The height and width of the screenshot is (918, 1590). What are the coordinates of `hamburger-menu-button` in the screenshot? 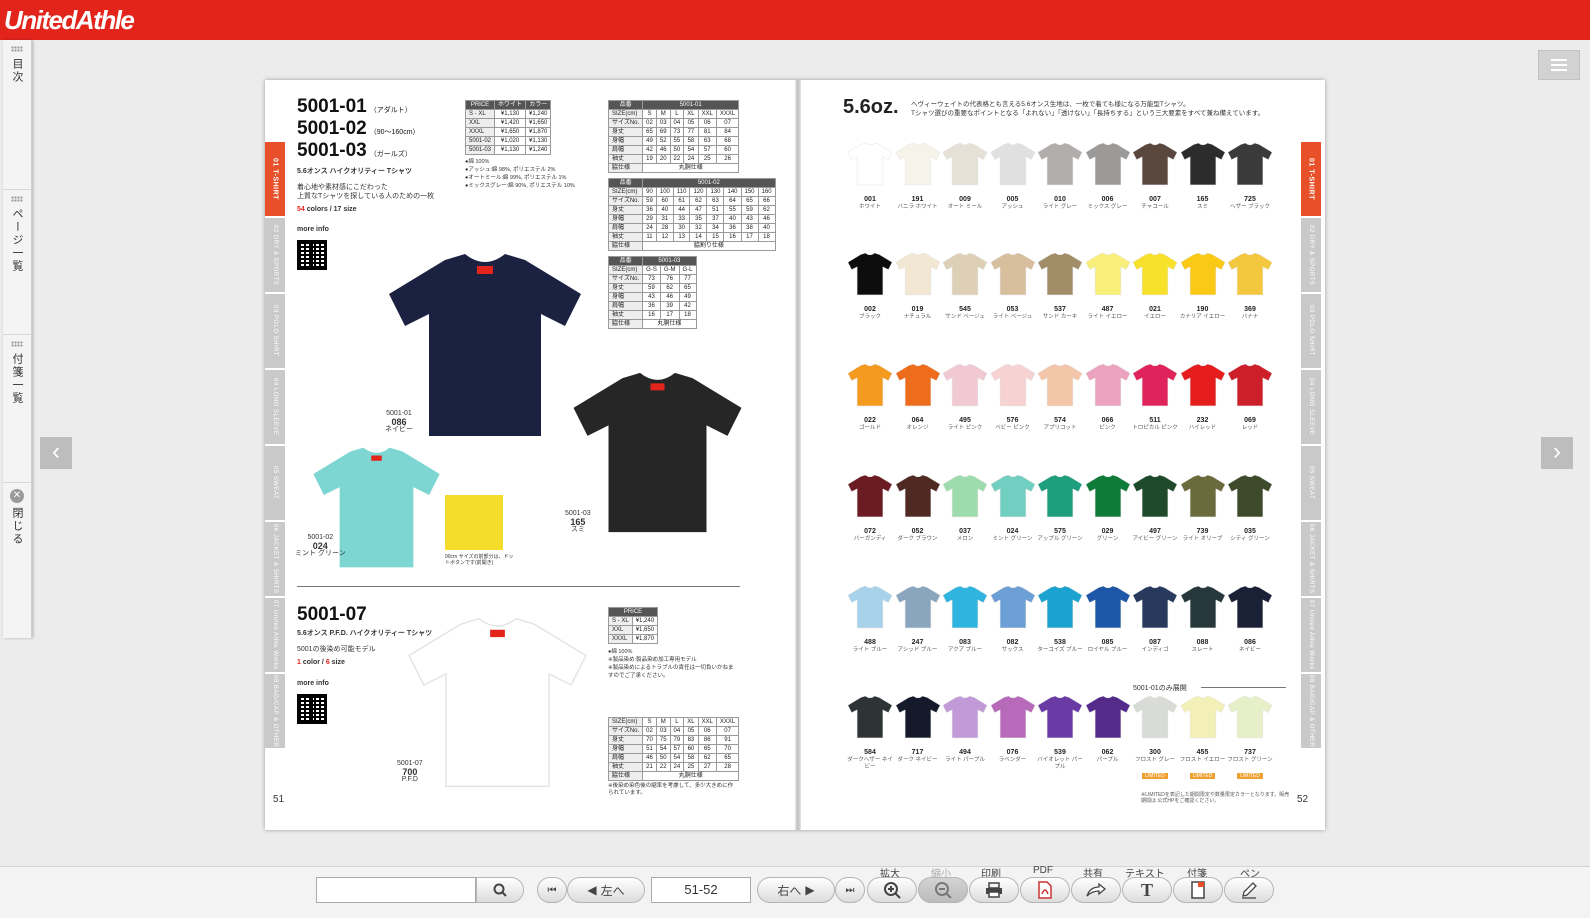 It's located at (1559, 65).